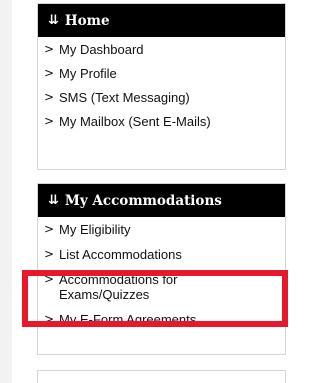  I want to click on menu-item-label: My Dashboard, so click(101, 49).